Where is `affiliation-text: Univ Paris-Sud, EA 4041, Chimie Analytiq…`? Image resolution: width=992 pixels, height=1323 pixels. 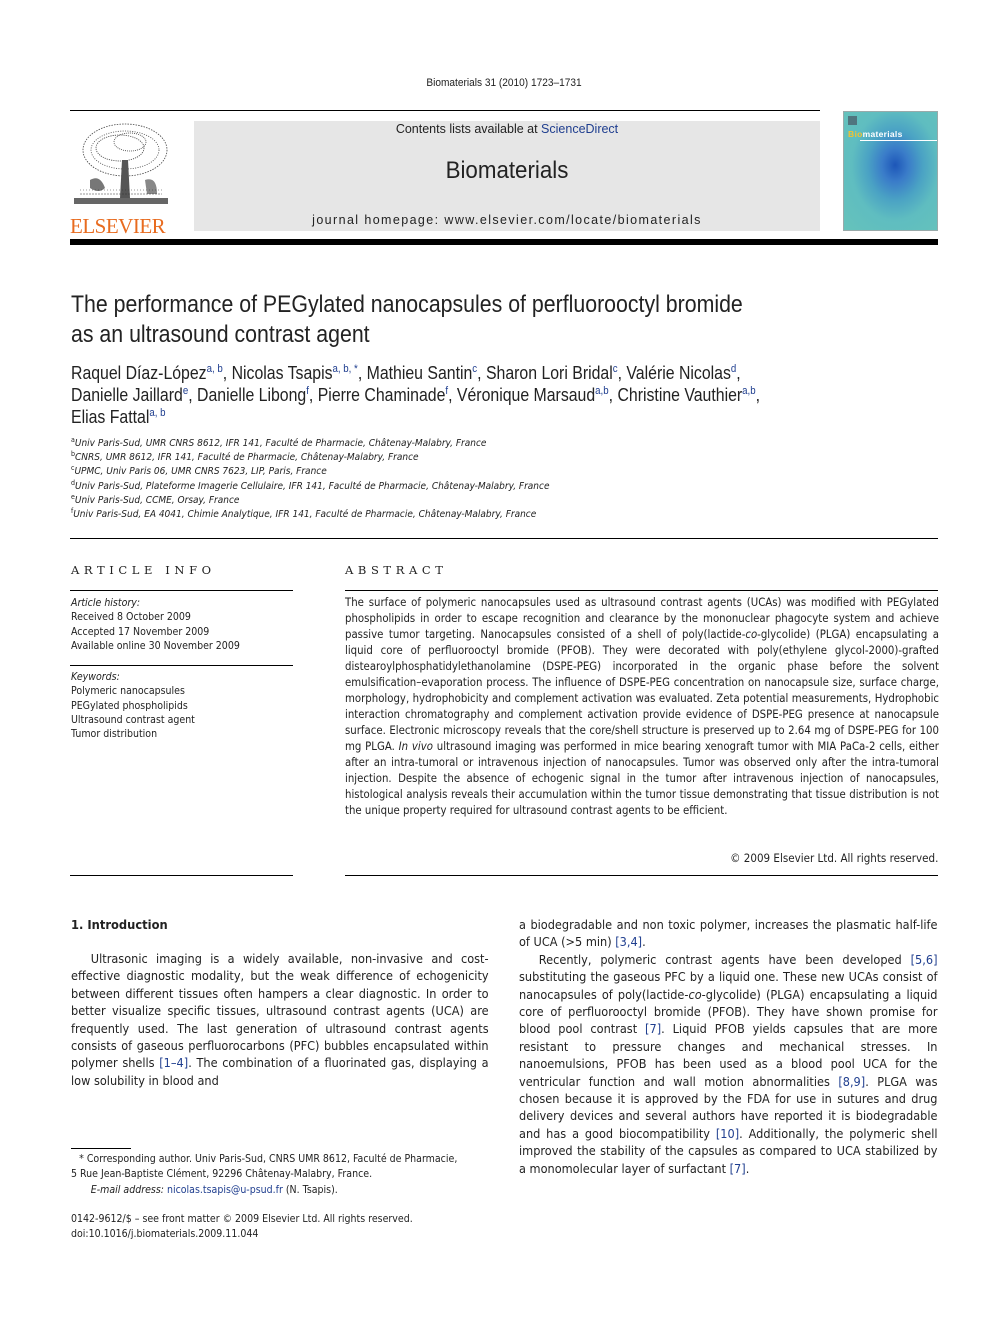 affiliation-text: Univ Paris-Sud, EA 4041, Chimie Analytiq… is located at coordinates (305, 515).